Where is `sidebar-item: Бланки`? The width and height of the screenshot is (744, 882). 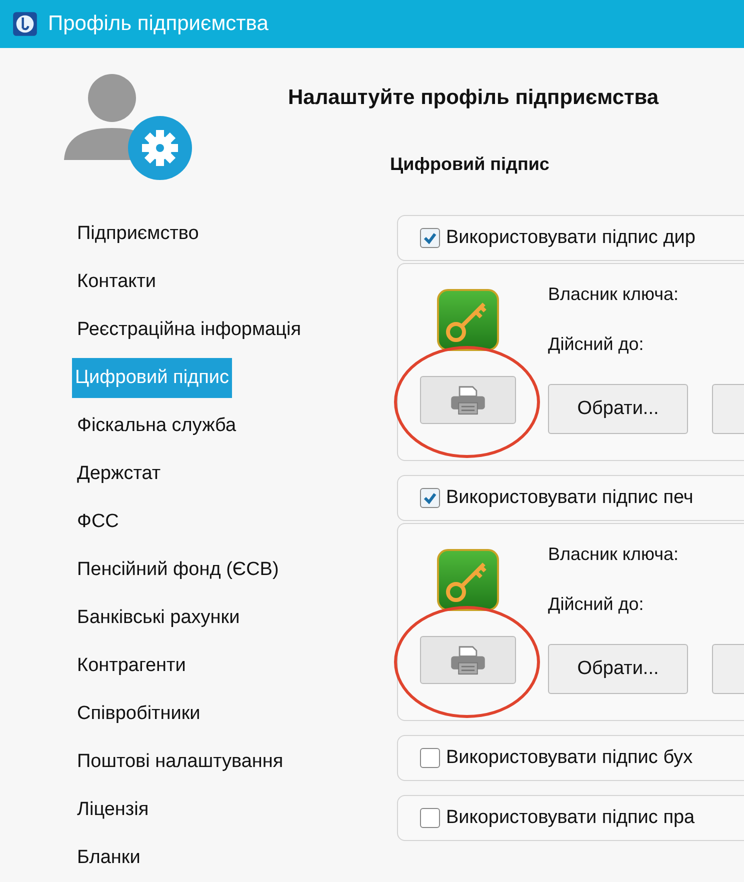 sidebar-item: Бланки is located at coordinates (109, 860).